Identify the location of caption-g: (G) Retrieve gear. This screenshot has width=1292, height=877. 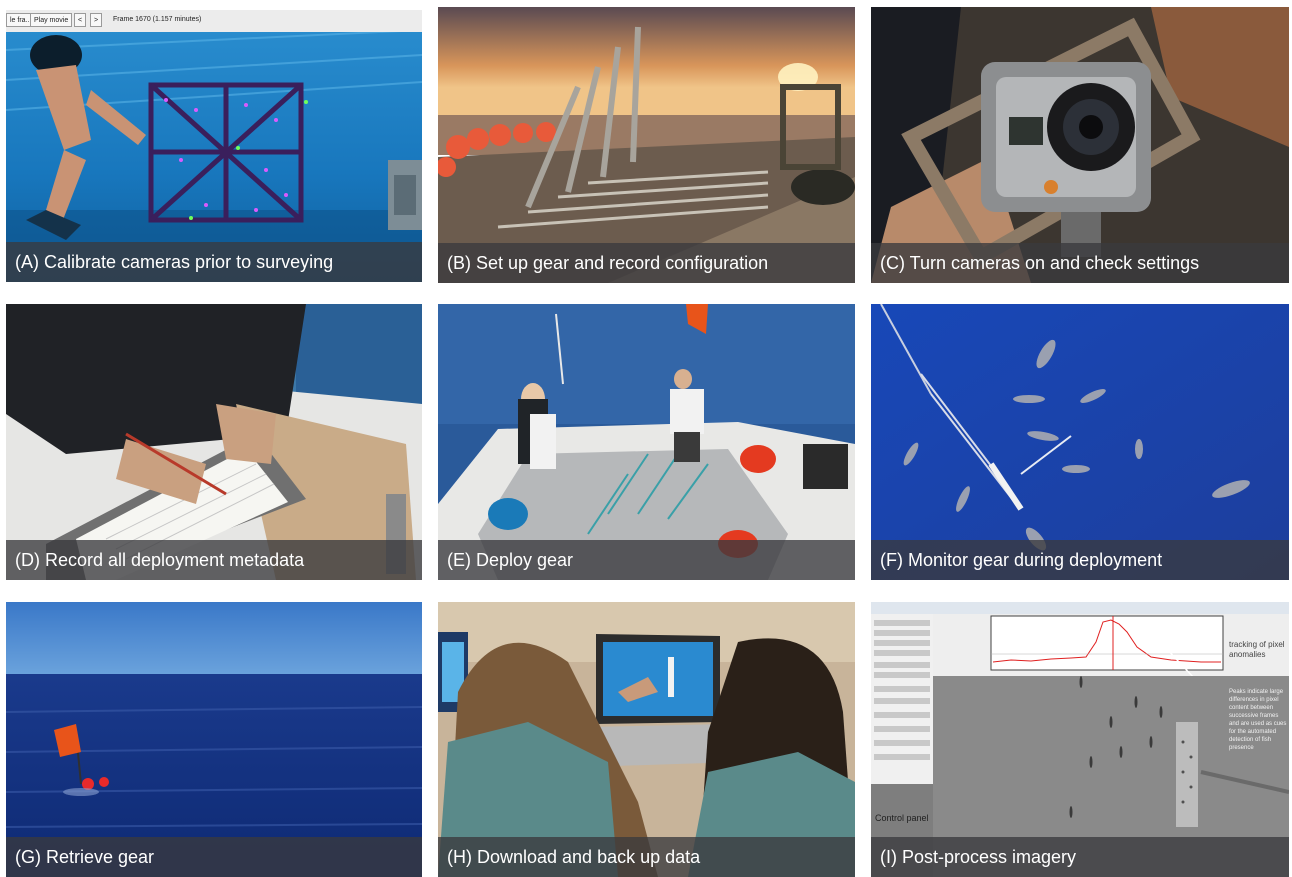
(214, 857).